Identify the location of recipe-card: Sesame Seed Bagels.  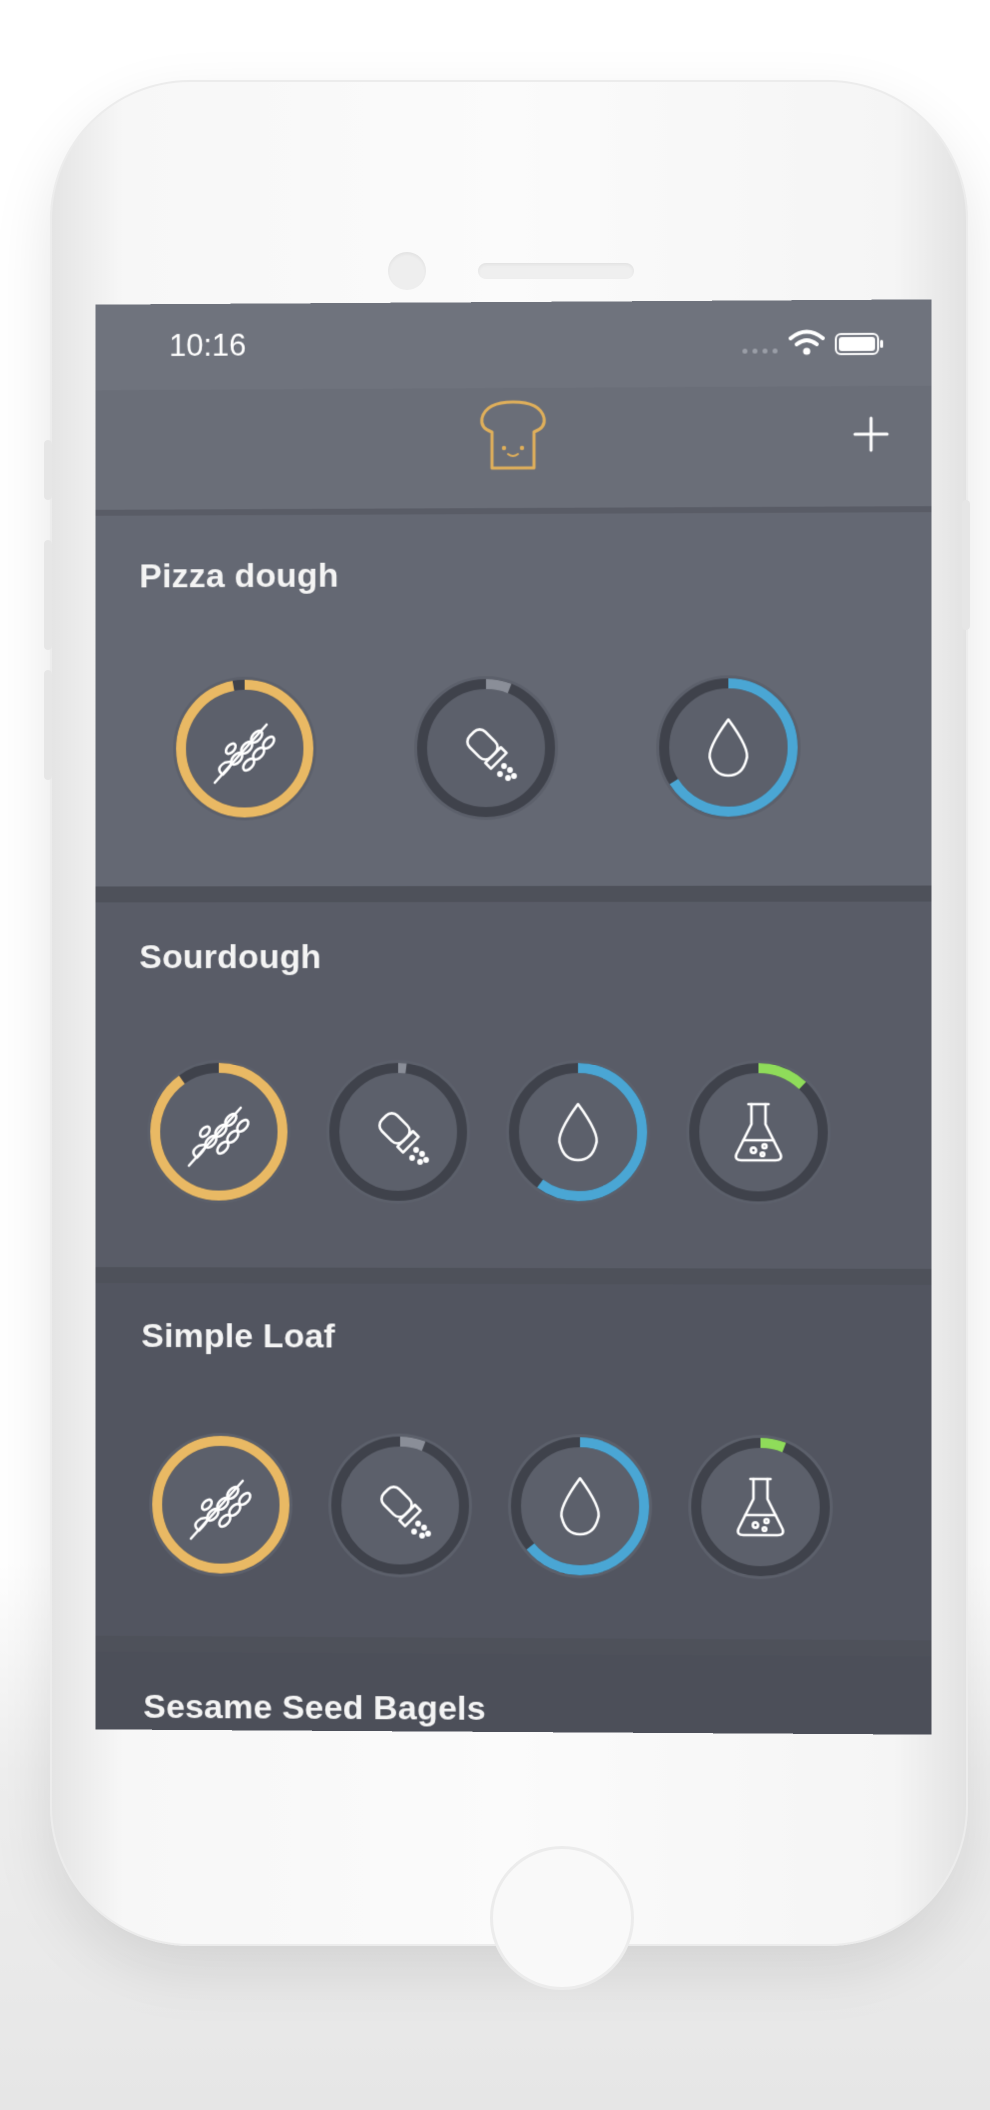
(513, 1693).